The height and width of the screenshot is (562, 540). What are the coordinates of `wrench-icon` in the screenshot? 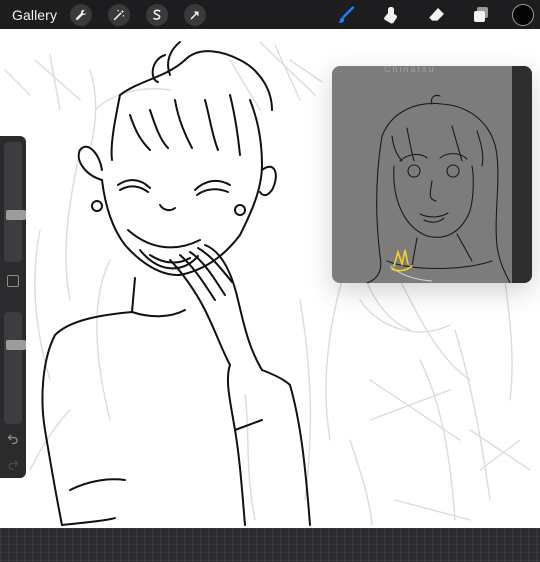 It's located at (81, 14).